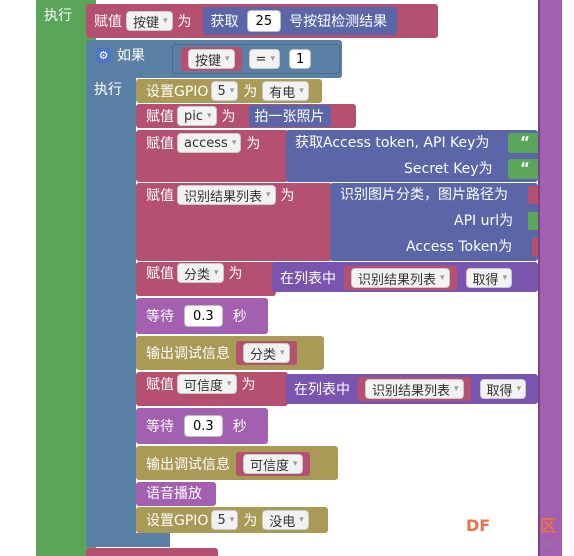 The height and width of the screenshot is (556, 574). Describe the element at coordinates (548, 525) in the screenshot. I see `watermark-zone: 区` at that location.